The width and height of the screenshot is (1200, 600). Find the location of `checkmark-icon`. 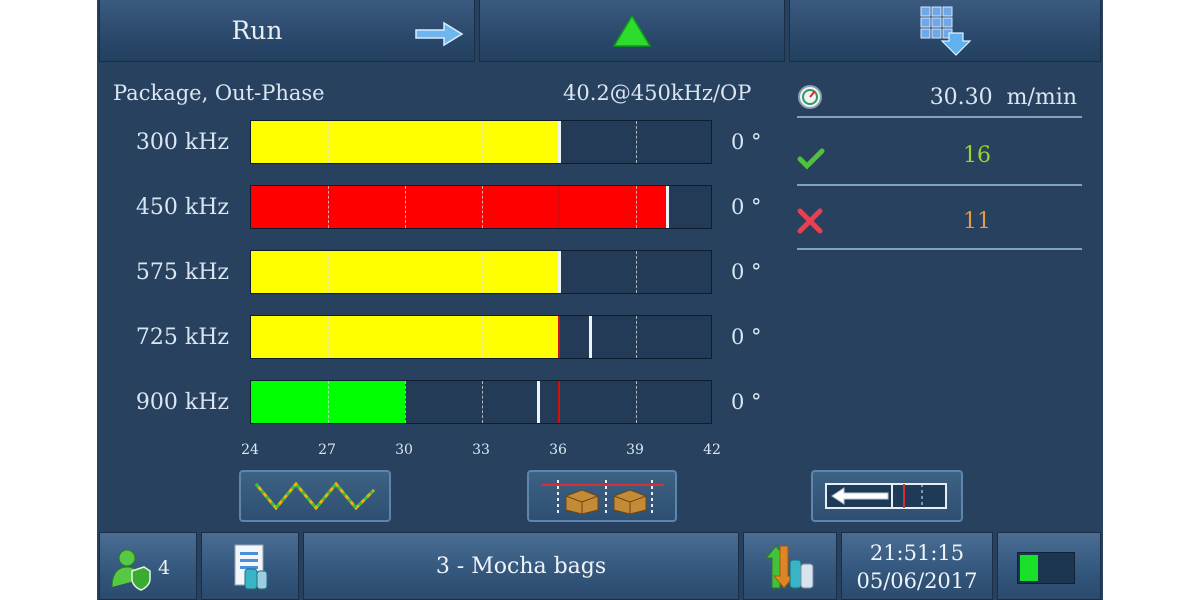

checkmark-icon is located at coordinates (811, 159).